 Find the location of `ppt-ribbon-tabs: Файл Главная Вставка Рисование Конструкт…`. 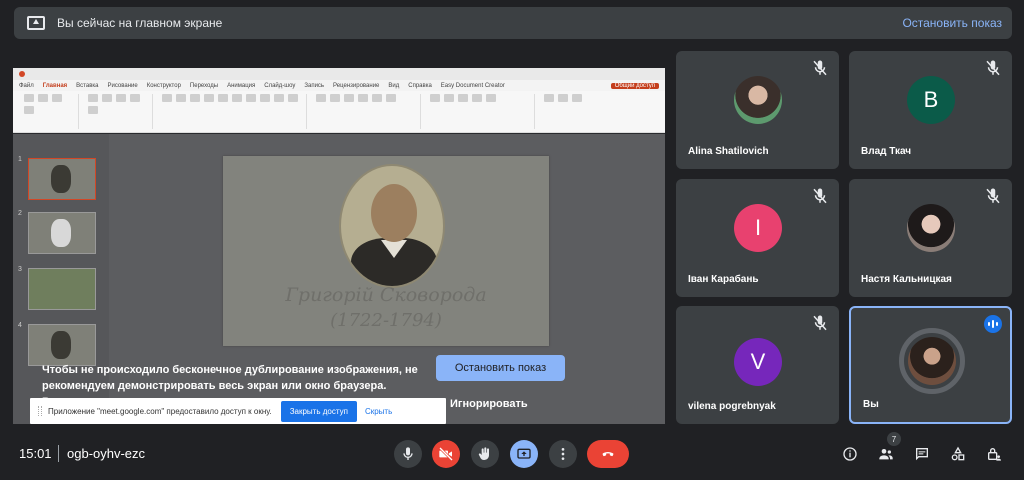

ppt-ribbon-tabs: Файл Главная Вставка Рисование Конструкт… is located at coordinates (339, 85).